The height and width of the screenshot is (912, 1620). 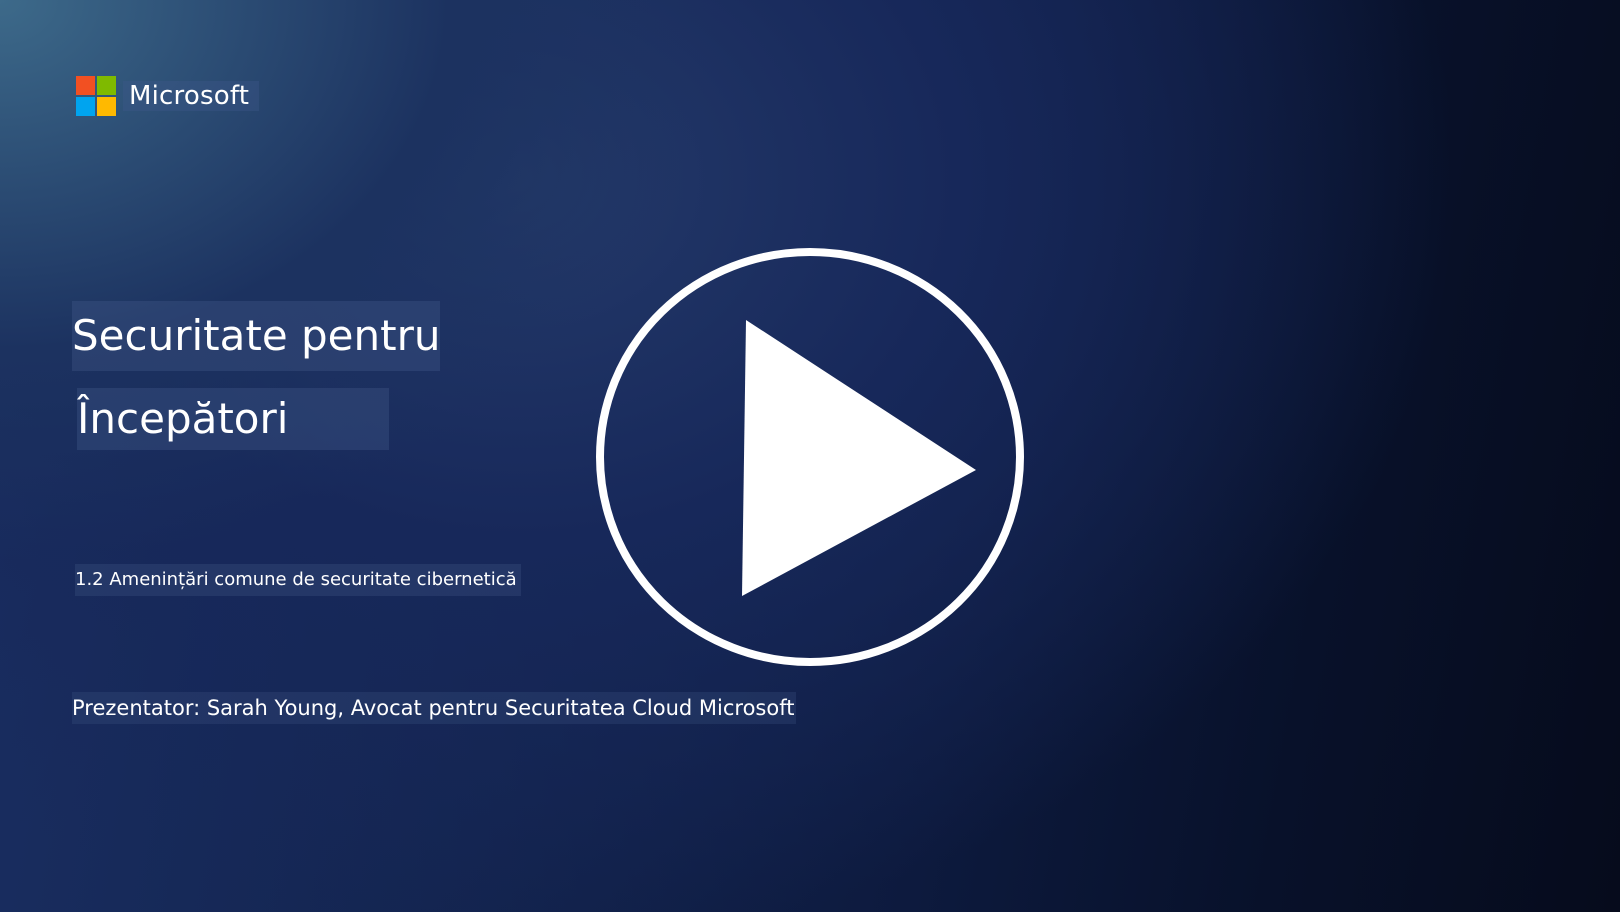 I want to click on logo-square-red, so click(x=85, y=85).